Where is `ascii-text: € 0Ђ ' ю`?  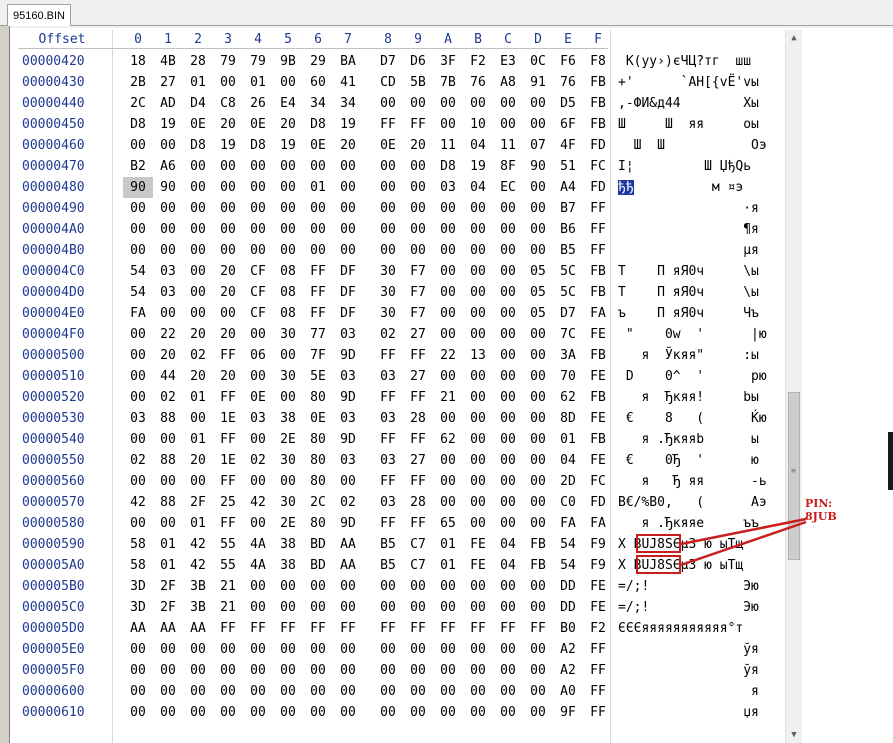 ascii-text: € 0Ђ ' ю is located at coordinates (699, 460).